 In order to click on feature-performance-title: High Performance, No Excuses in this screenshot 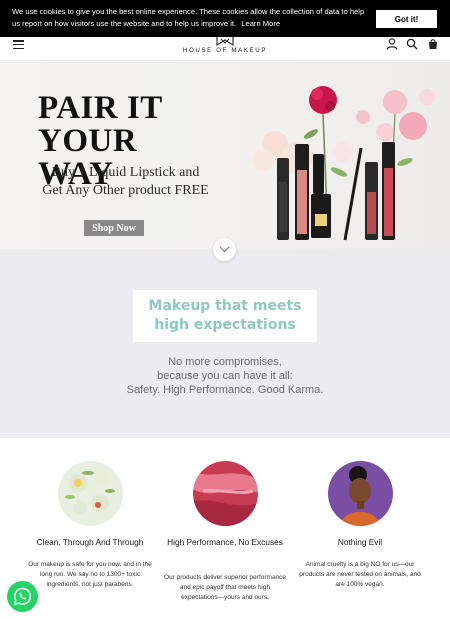, I will do `click(225, 542)`.